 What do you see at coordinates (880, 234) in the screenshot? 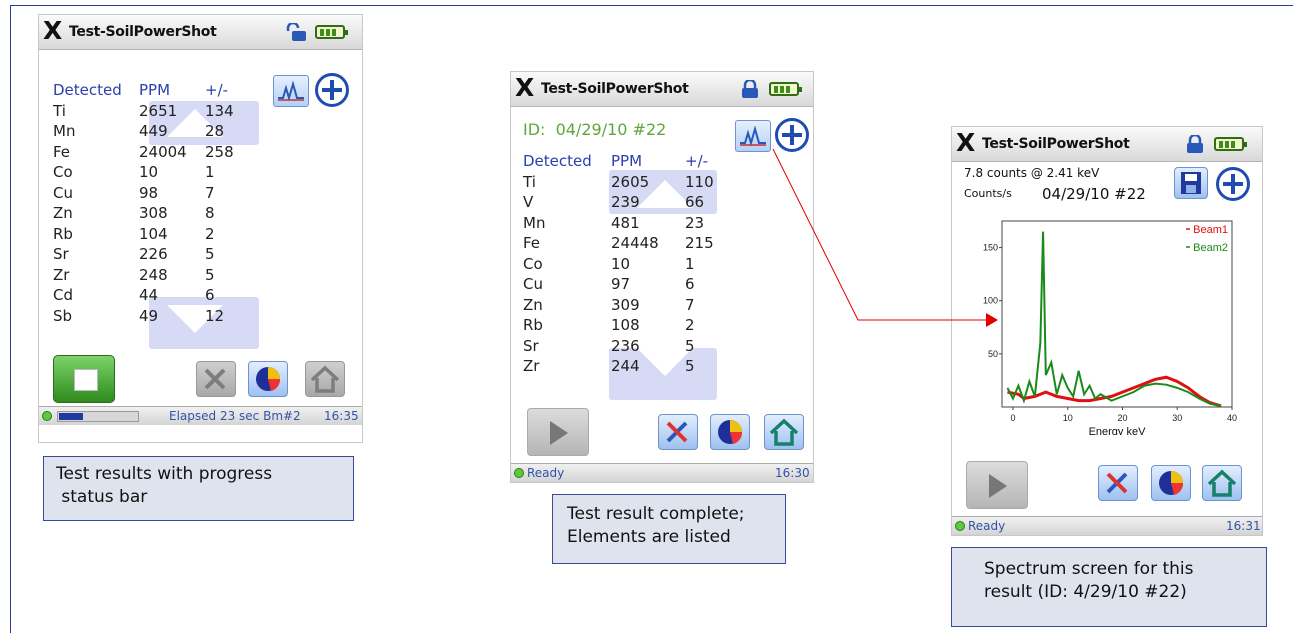
I see `arrow-line` at bounding box center [880, 234].